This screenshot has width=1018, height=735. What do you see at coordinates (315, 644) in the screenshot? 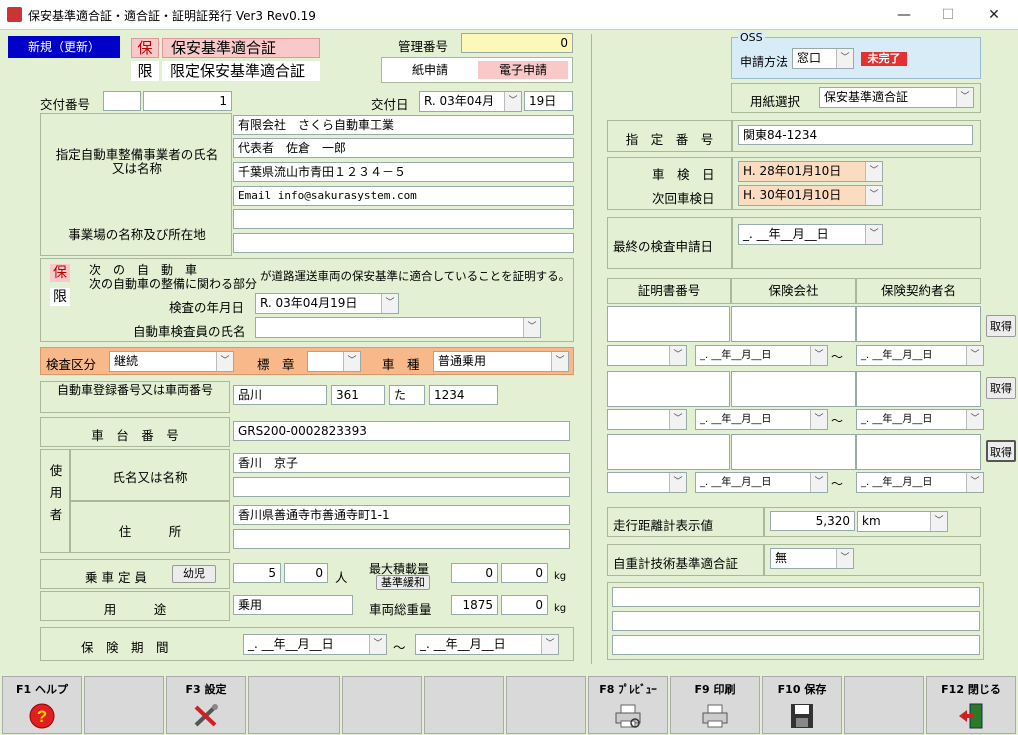
I see `insurance-from-select: _. __年__月__日 ﹀` at bounding box center [315, 644].